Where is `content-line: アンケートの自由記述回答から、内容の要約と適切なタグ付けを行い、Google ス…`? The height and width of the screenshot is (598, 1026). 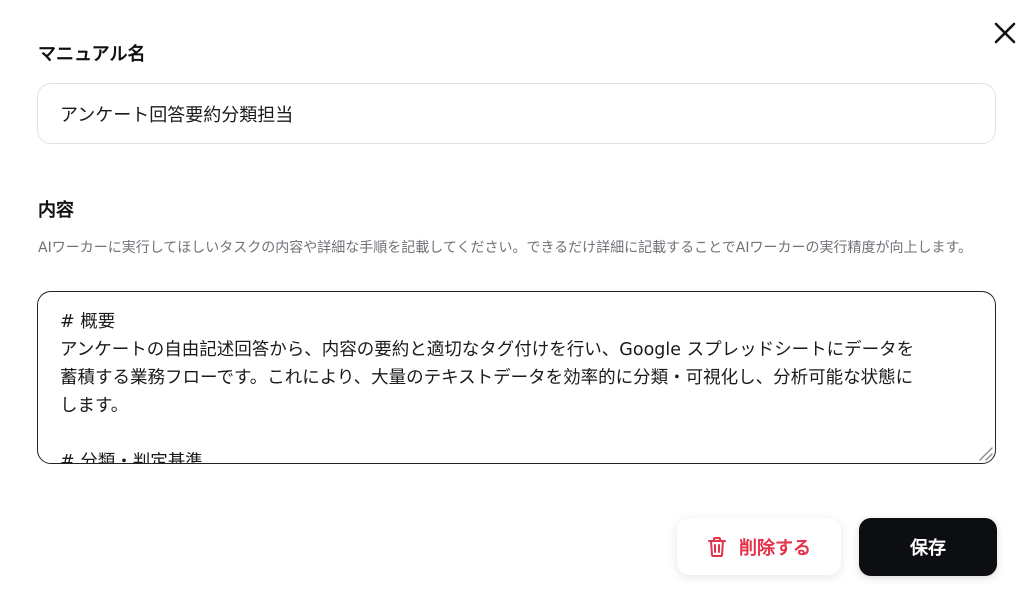
content-line: アンケートの自由記述回答から、内容の要約と適切なタグ付けを行い、Google ス… is located at coordinates (487, 350).